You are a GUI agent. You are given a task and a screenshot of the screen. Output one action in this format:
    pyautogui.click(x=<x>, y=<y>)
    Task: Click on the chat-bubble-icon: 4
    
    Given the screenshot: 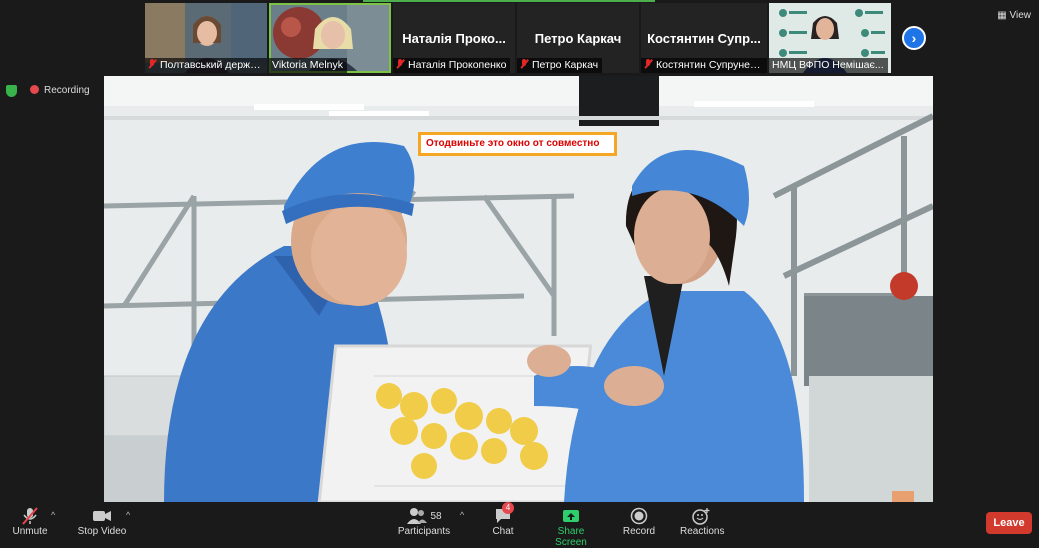 What is the action you would take?
    pyautogui.click(x=503, y=514)
    